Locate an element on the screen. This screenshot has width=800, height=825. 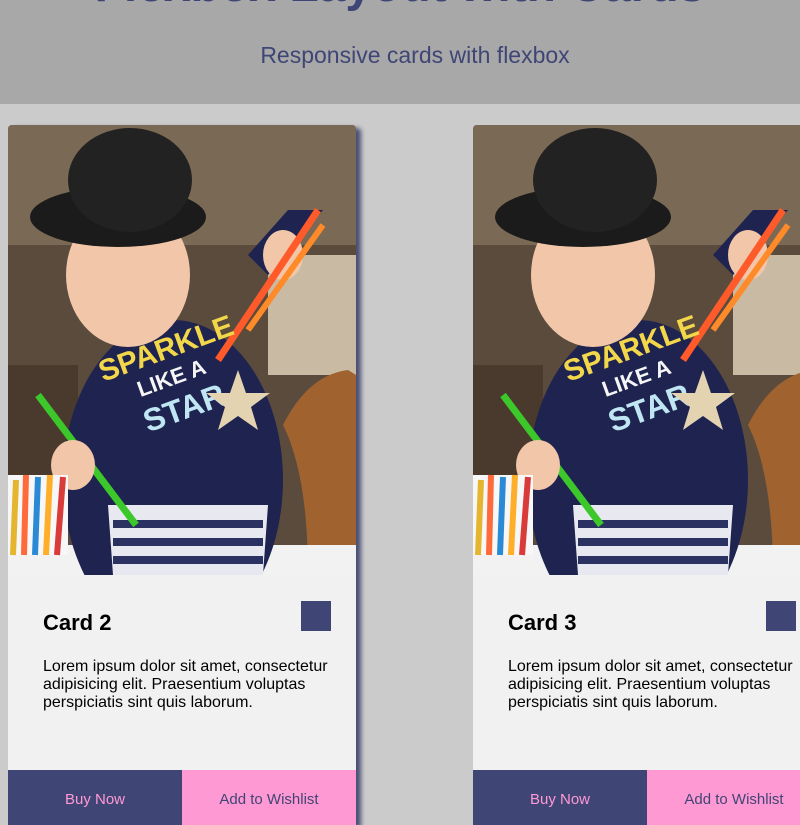
card-title: Card 2 is located at coordinates (77, 622).